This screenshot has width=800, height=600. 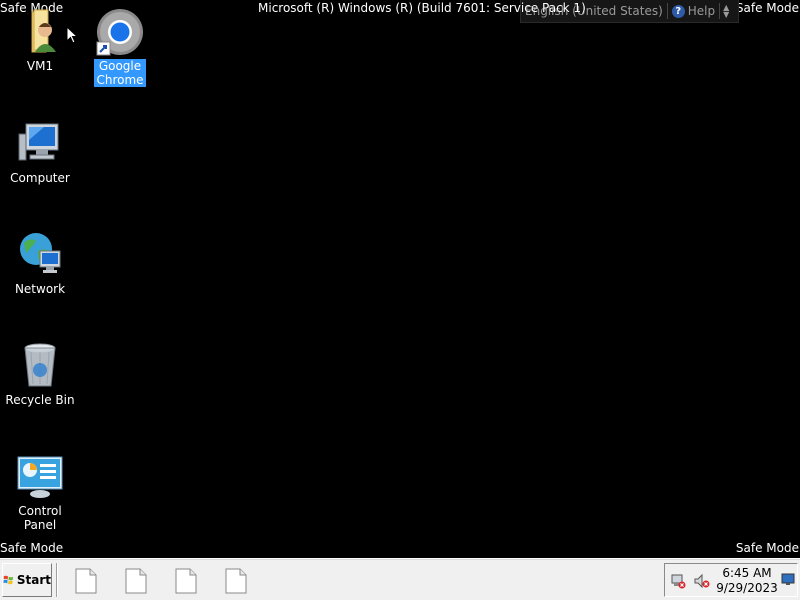 I want to click on volume-muted-icon, so click(x=702, y=581).